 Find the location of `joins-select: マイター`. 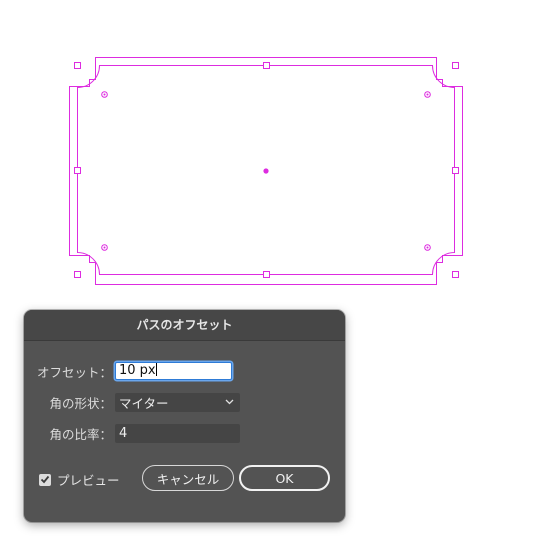

joins-select: マイター is located at coordinates (177, 402).